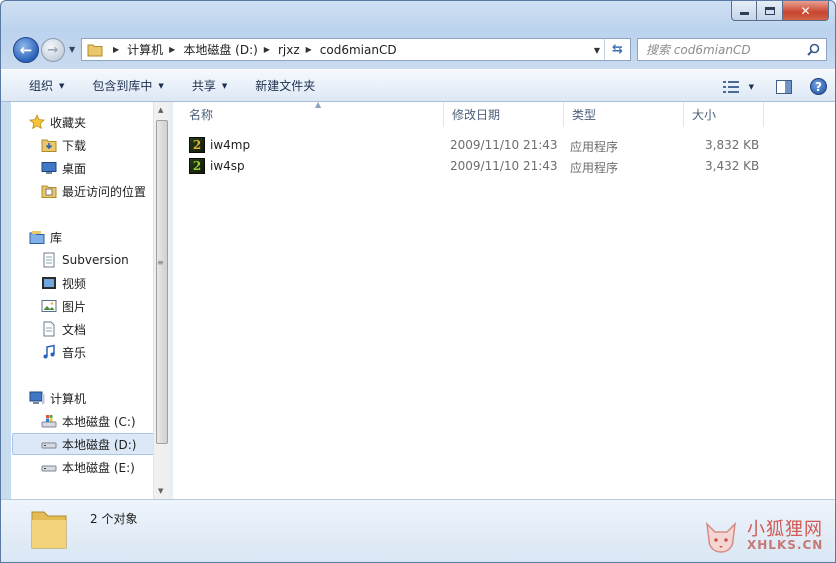 This screenshot has height=563, width=836. What do you see at coordinates (122, 86) in the screenshot?
I see `include-in-library-label: 包含到库中` at bounding box center [122, 86].